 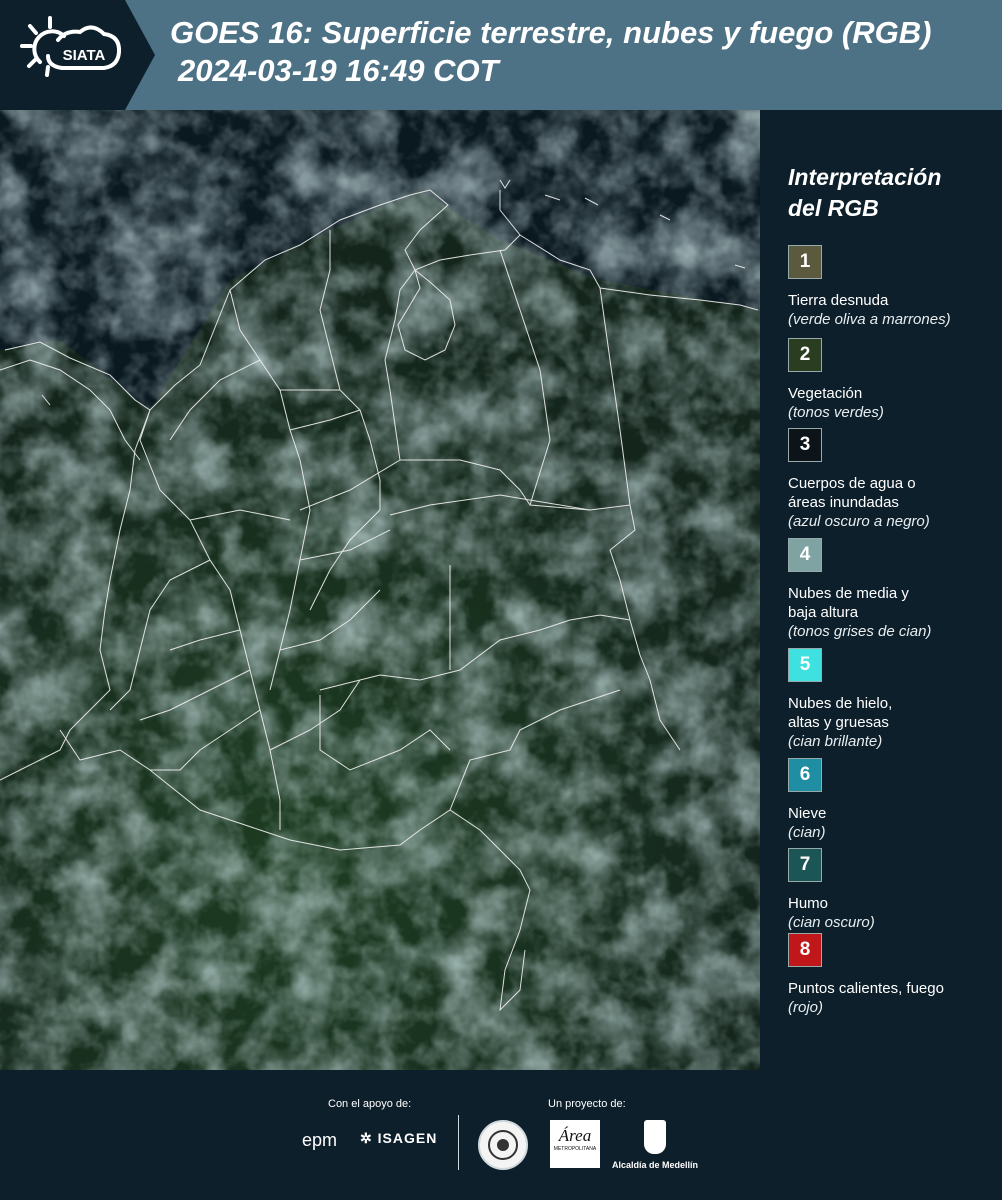 I want to click on legend-title-line-2: del RGB, so click(x=833, y=208).